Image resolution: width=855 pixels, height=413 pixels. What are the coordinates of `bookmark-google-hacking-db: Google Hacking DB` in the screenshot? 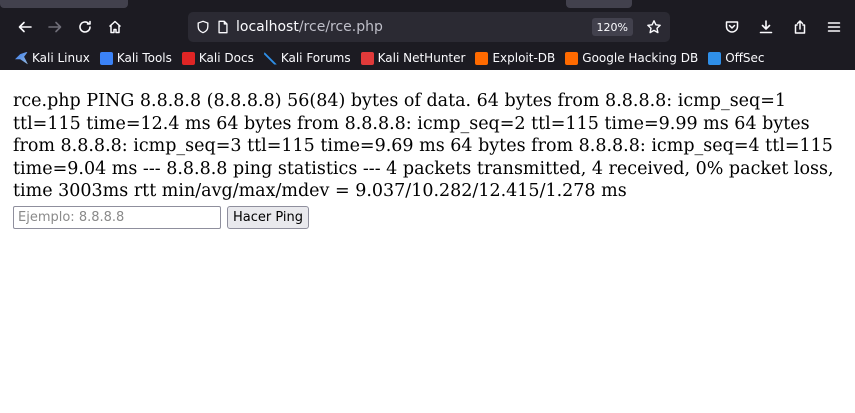 It's located at (631, 58).